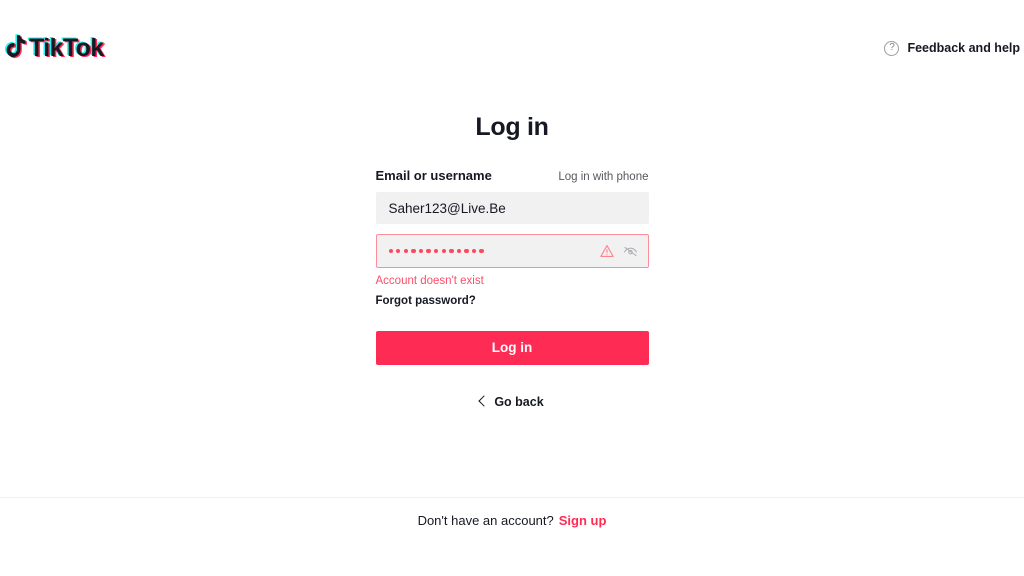  What do you see at coordinates (606, 251) in the screenshot?
I see `warning-triangle-icon` at bounding box center [606, 251].